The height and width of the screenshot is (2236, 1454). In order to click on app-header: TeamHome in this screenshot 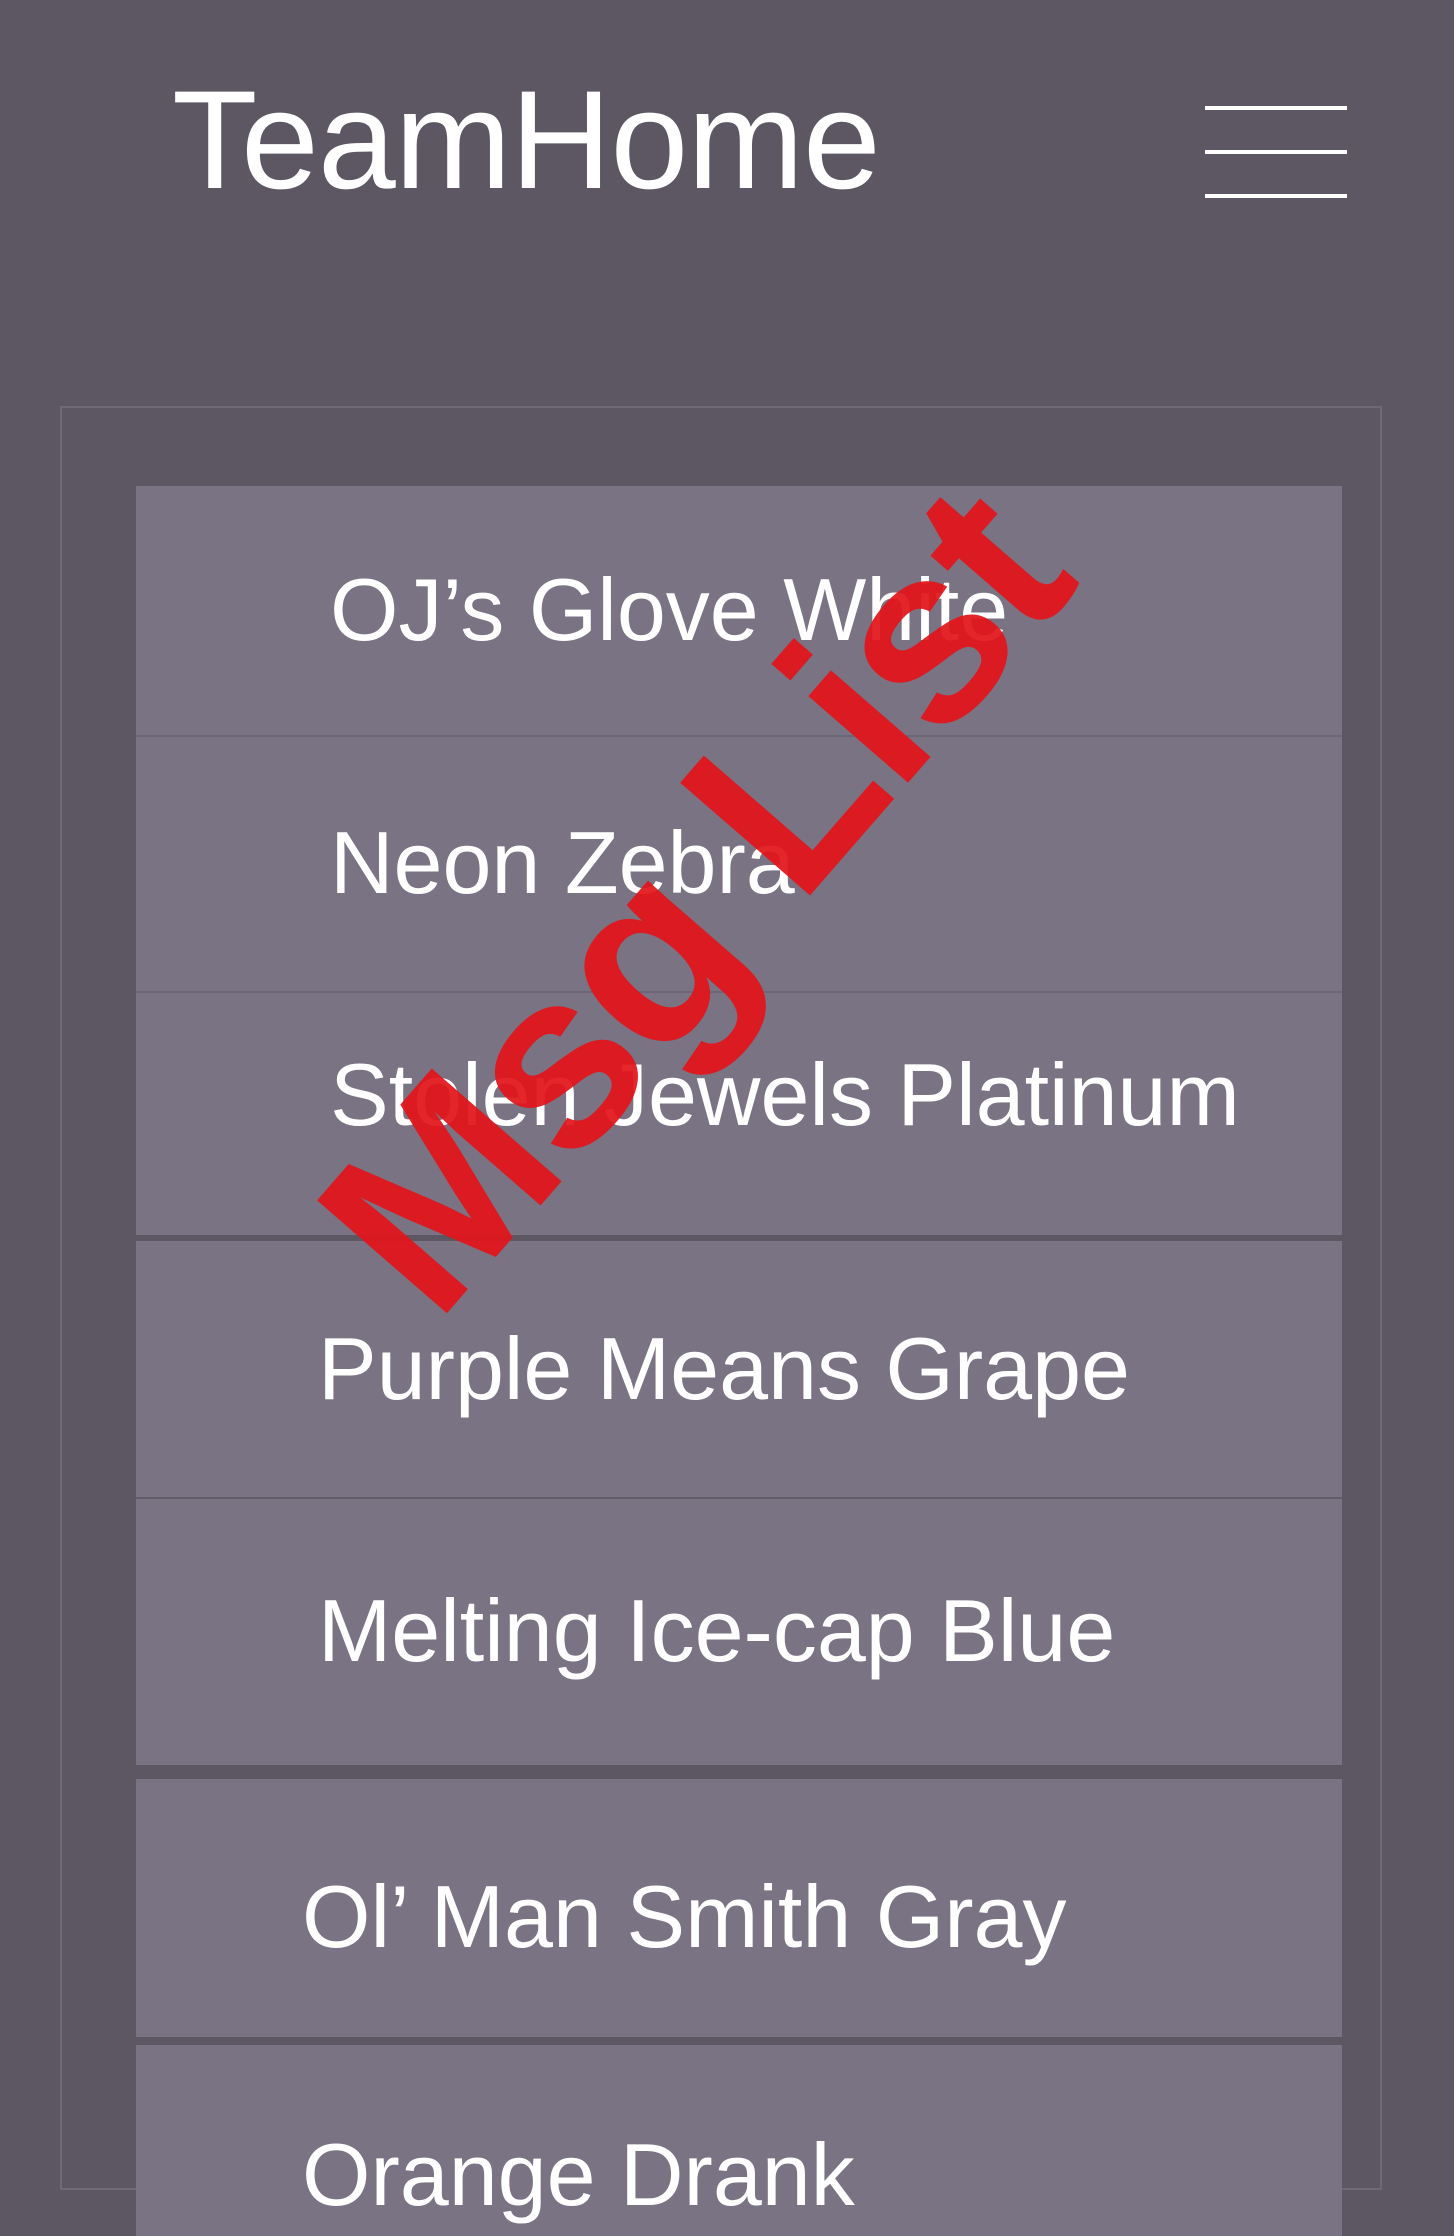, I will do `click(727, 140)`.